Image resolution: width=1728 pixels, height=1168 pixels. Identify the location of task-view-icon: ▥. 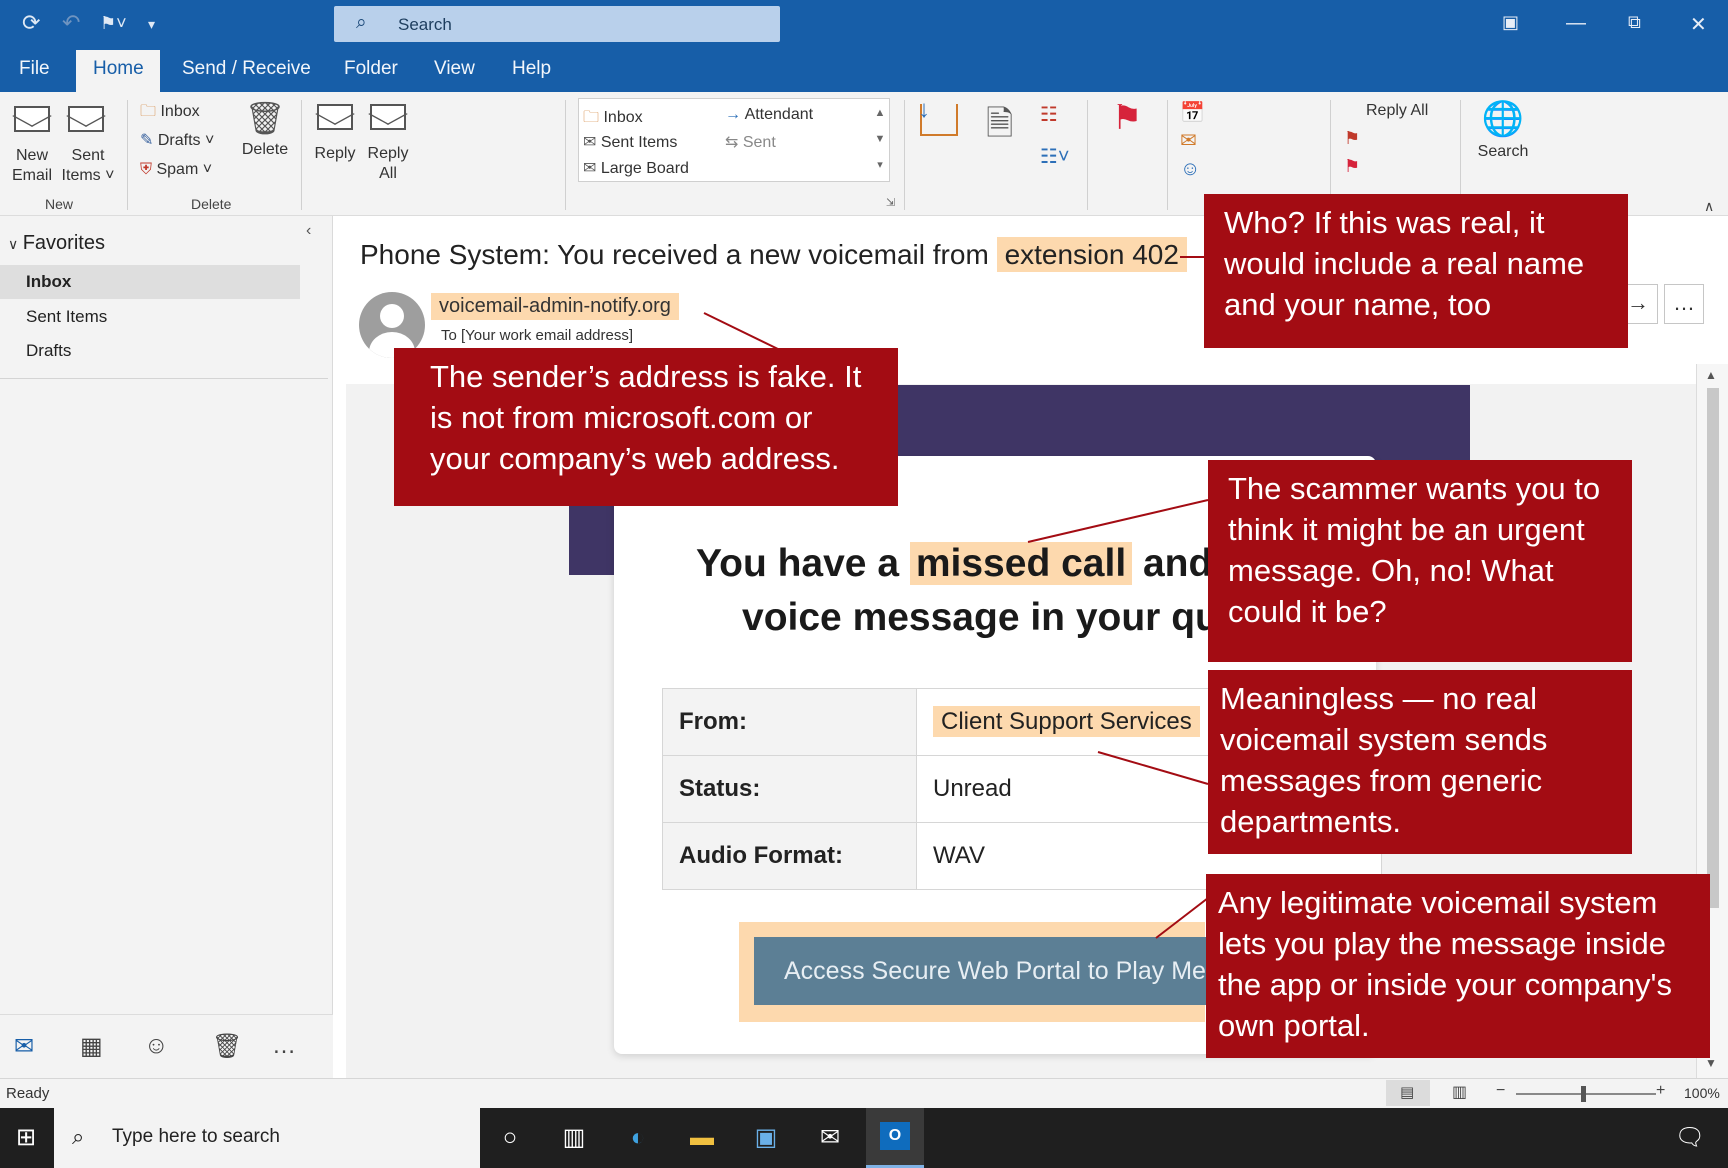
(574, 1138).